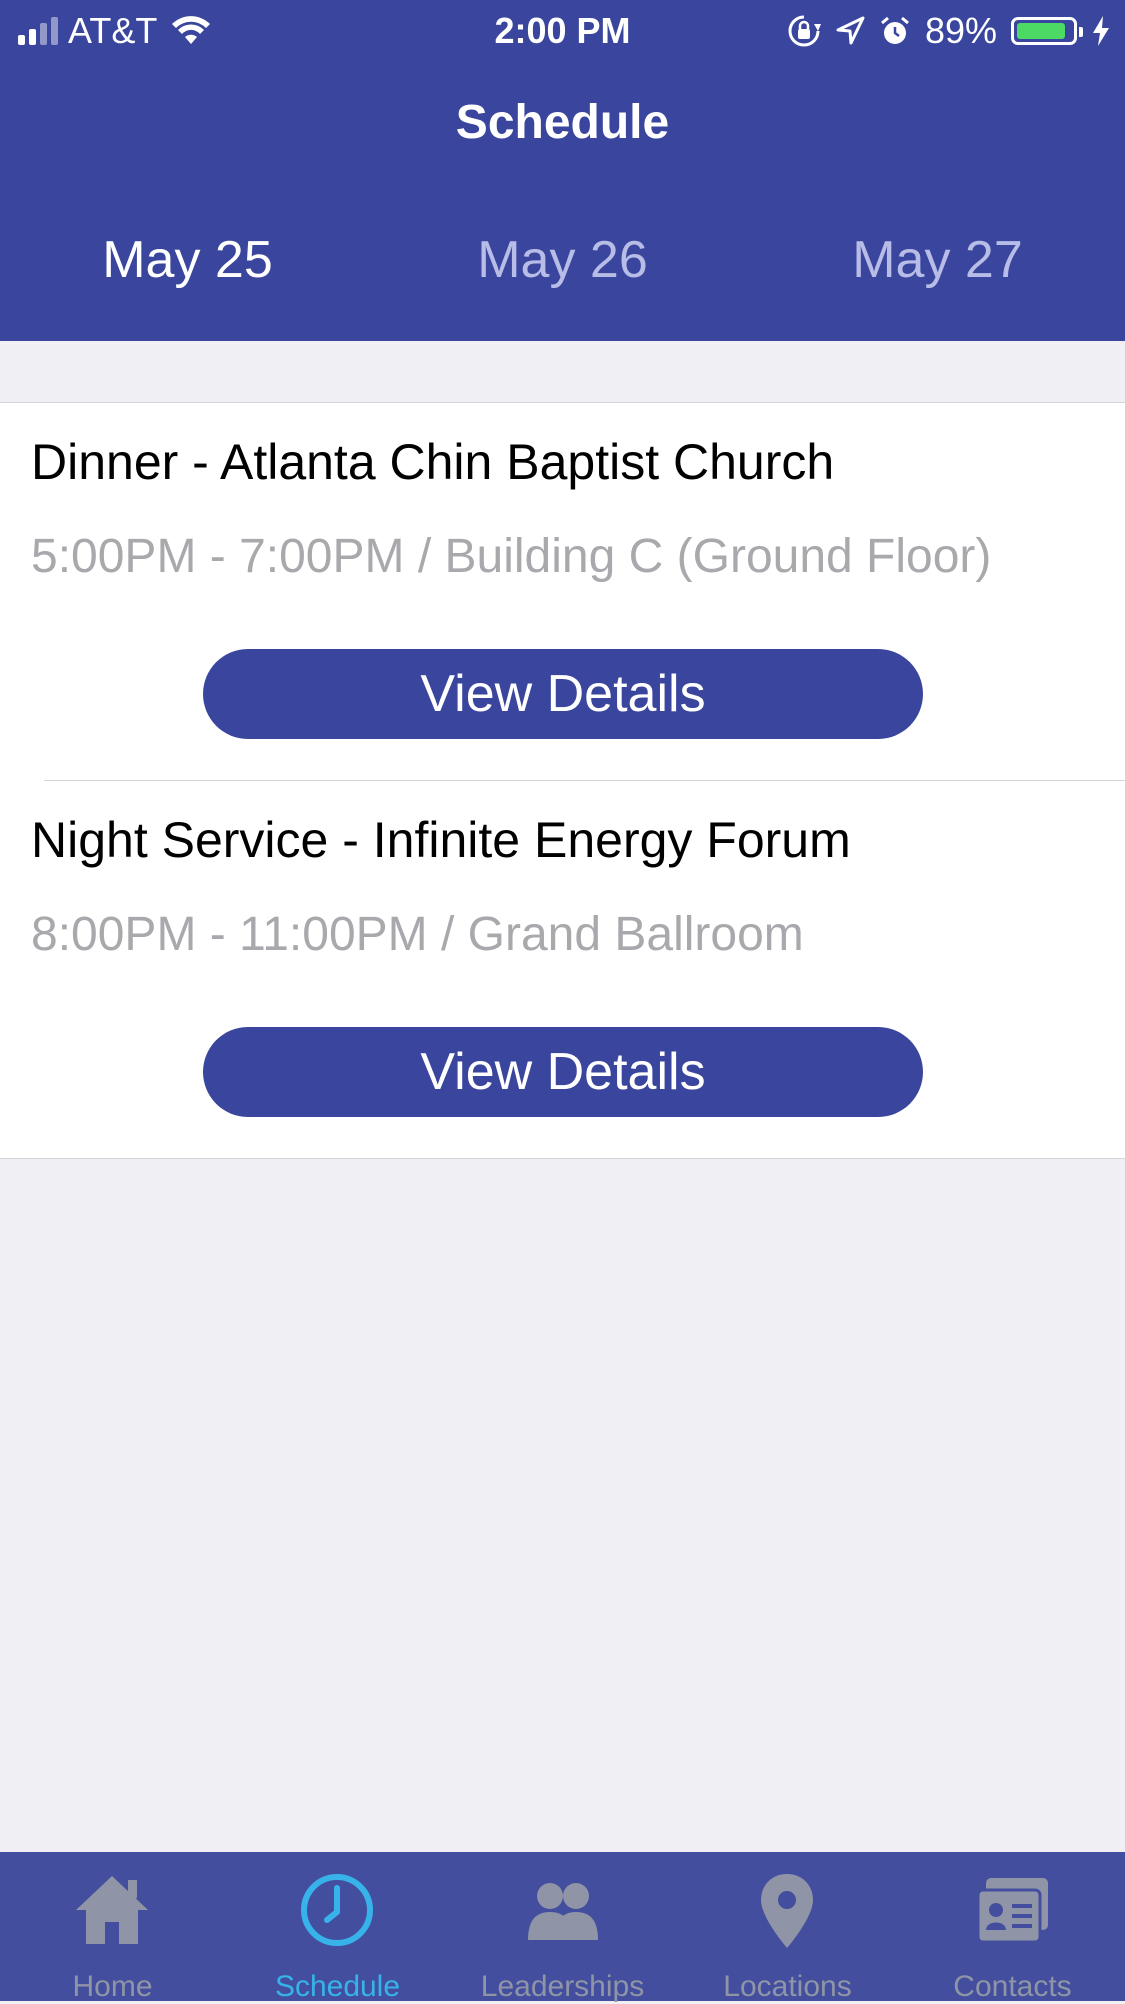 The width and height of the screenshot is (1125, 2004). What do you see at coordinates (1012, 1986) in the screenshot?
I see `tab-label: Contacts` at bounding box center [1012, 1986].